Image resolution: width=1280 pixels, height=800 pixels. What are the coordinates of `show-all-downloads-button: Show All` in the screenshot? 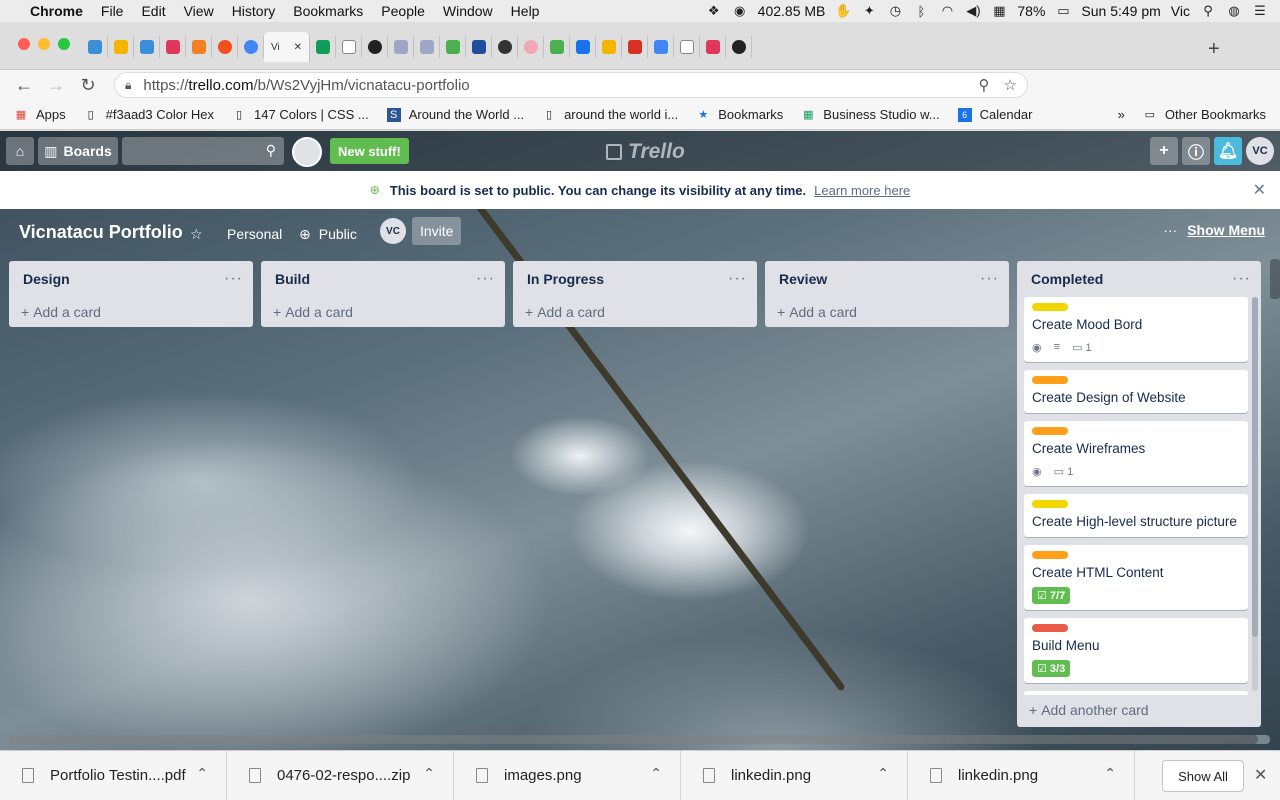 It's located at (1203, 776).